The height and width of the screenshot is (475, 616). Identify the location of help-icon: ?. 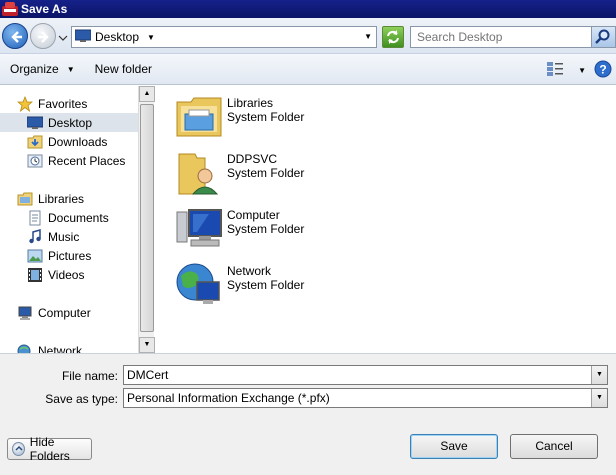
(603, 69).